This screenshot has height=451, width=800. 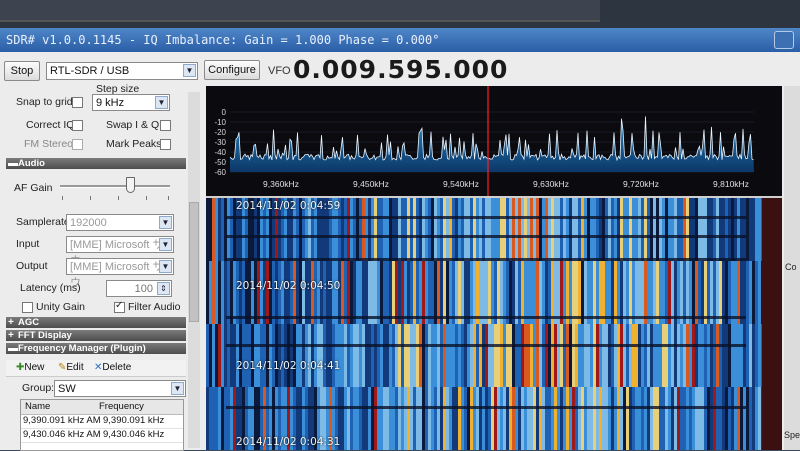 I want to click on stop-button: Stop, so click(x=22, y=71).